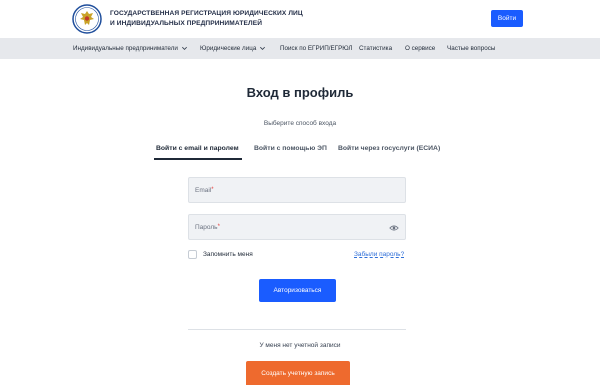 This screenshot has width=600, height=385. Describe the element at coordinates (300, 92) in the screenshot. I see `page-title: Вход в профиль` at that location.